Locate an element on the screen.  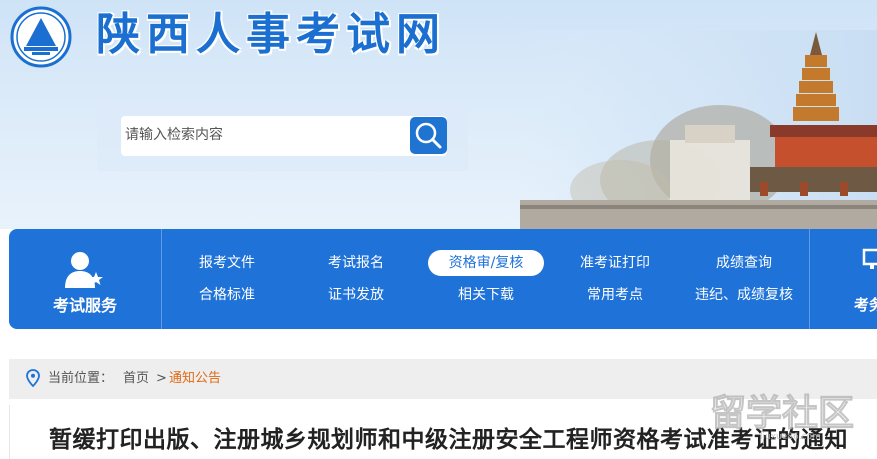
search-button is located at coordinates (428, 135).